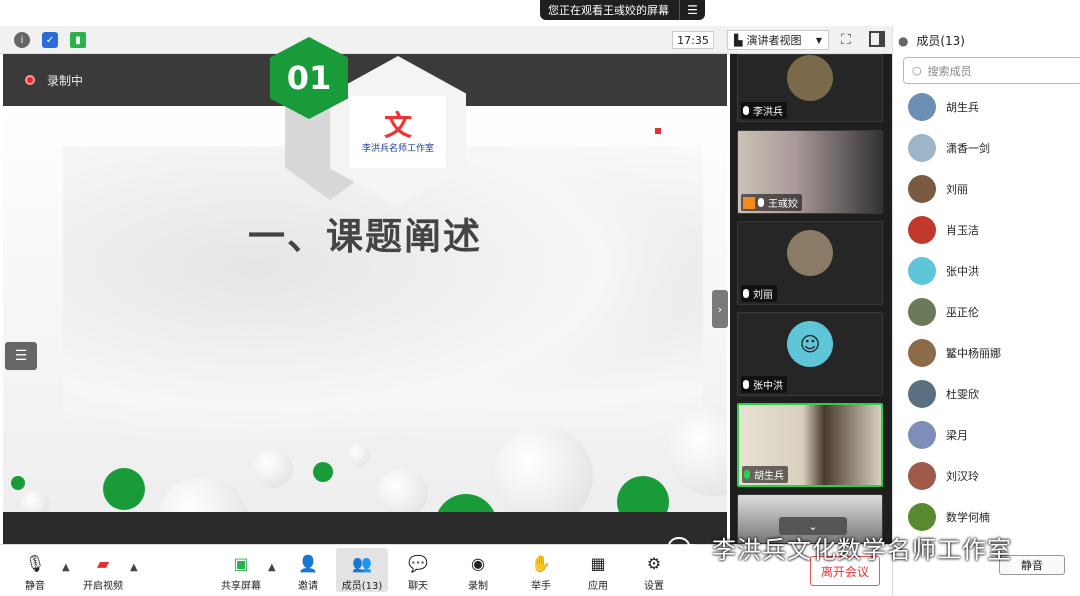 The width and height of the screenshot is (1080, 596). What do you see at coordinates (418, 563) in the screenshot?
I see `chat-icon: 💬` at bounding box center [418, 563].